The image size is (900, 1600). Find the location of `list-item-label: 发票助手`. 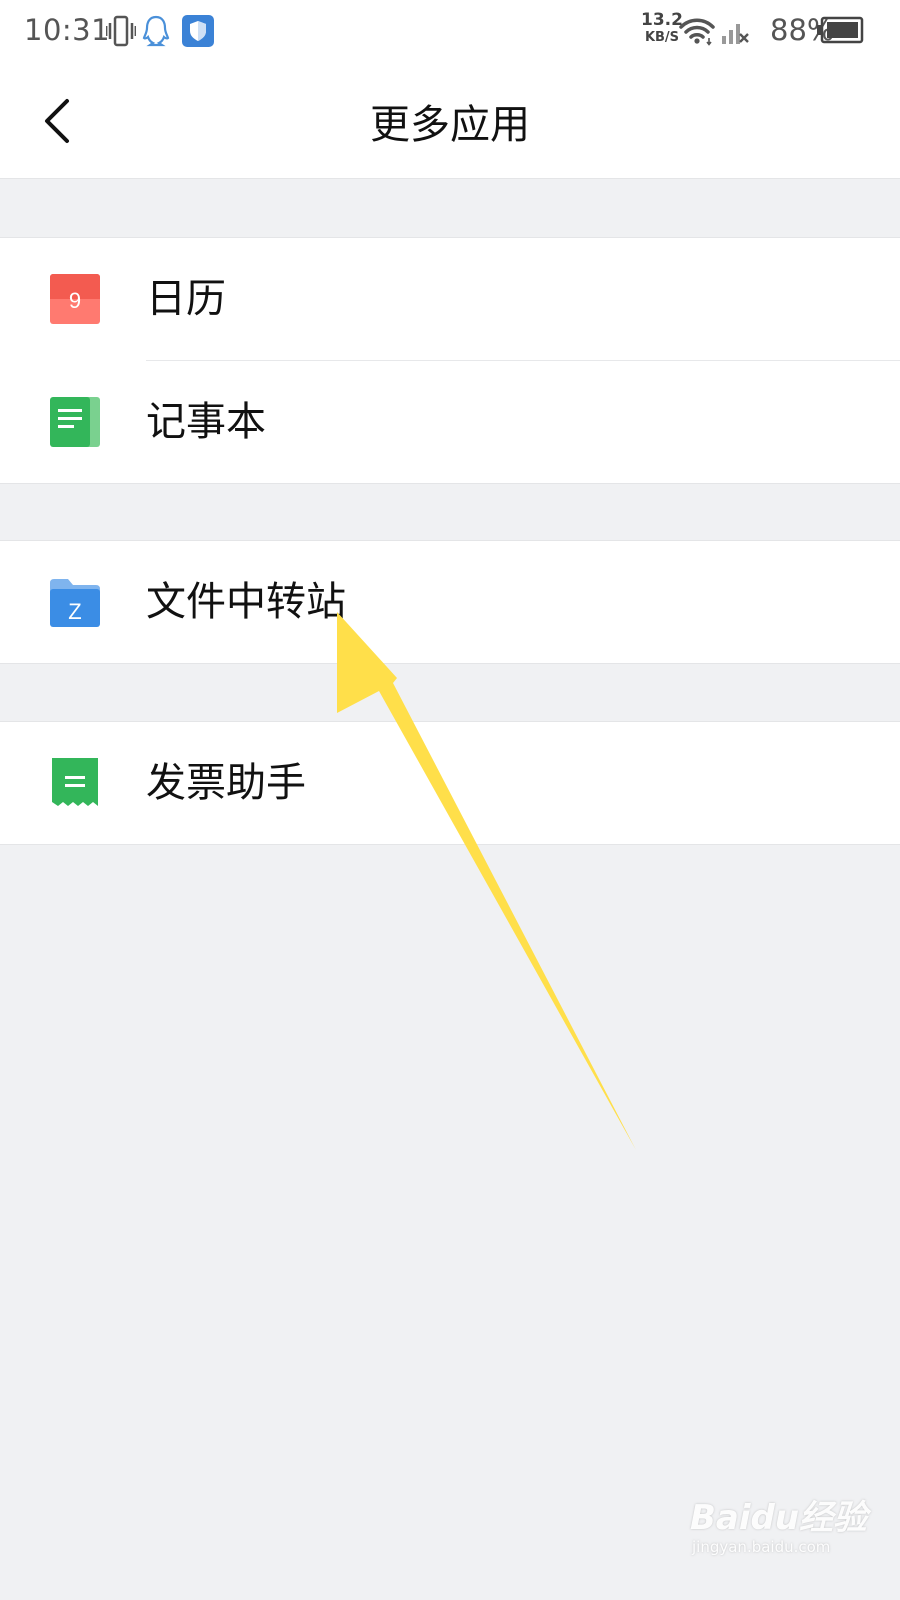

list-item-label: 发票助手 is located at coordinates (226, 783).